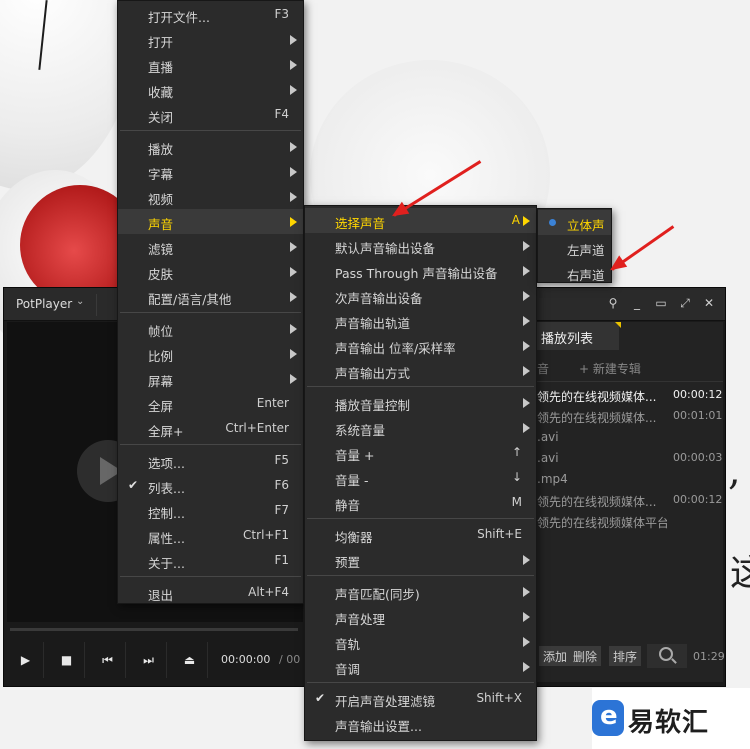 This screenshot has width=750, height=749. I want to click on menu-item: 声音输出轨道, so click(420, 320).